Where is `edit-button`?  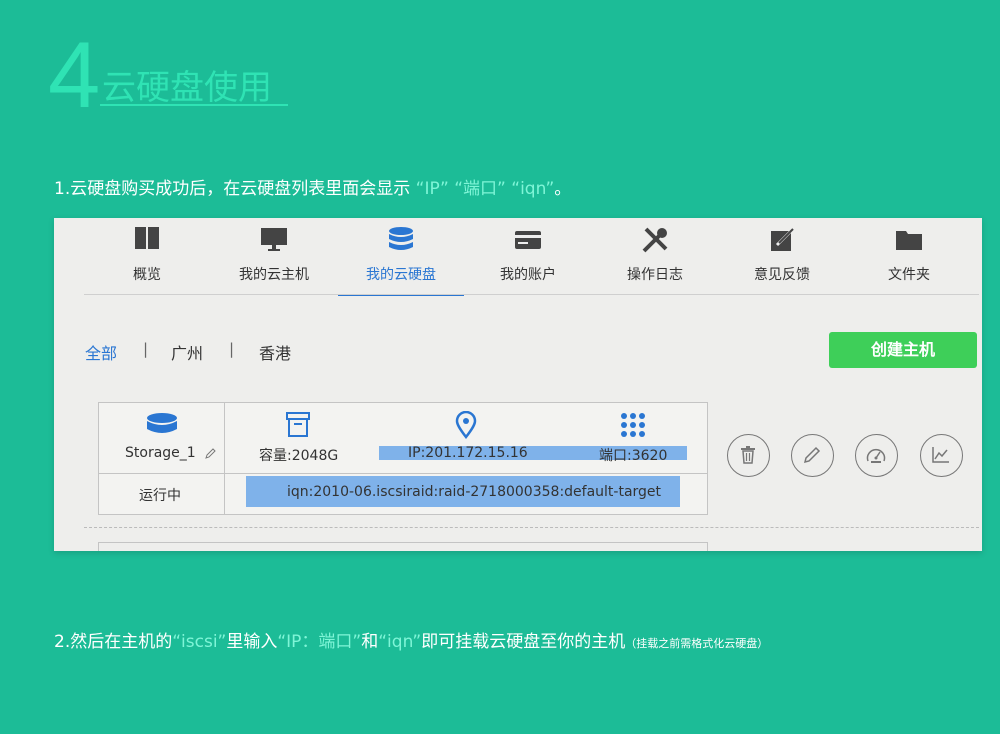
edit-button is located at coordinates (812, 455).